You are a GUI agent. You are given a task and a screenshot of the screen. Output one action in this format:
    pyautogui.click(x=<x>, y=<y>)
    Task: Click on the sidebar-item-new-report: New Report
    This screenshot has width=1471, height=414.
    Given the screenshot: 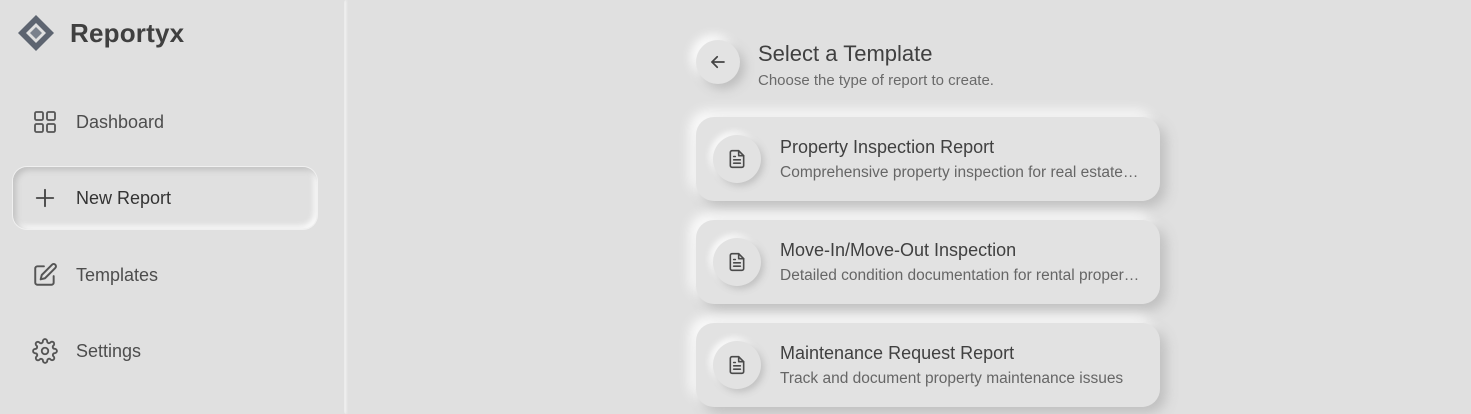 What is the action you would take?
    pyautogui.click(x=165, y=198)
    